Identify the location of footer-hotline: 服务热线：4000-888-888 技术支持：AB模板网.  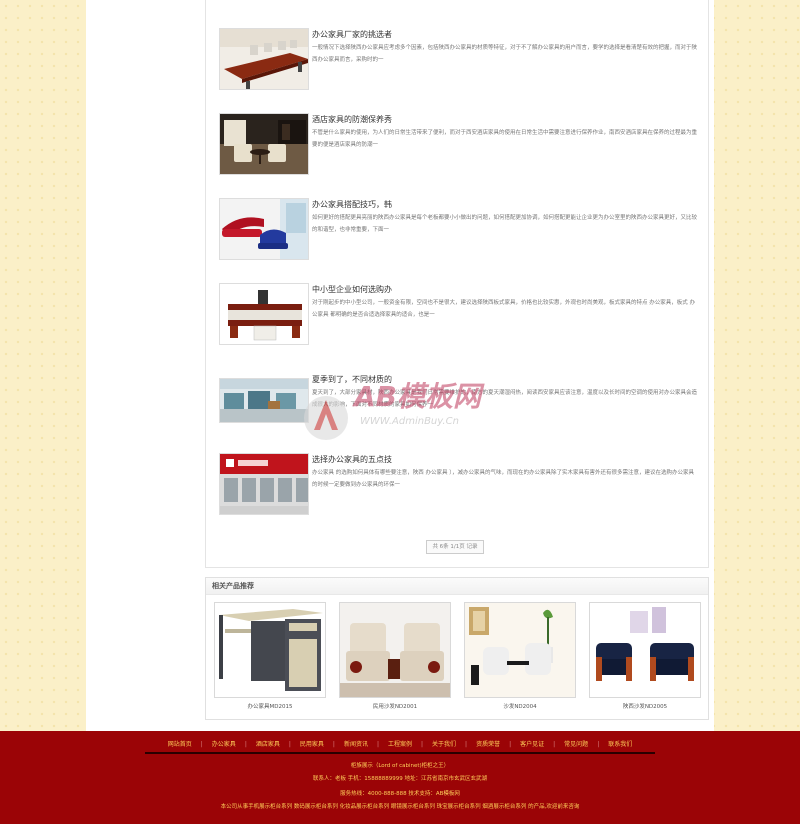
(400, 794).